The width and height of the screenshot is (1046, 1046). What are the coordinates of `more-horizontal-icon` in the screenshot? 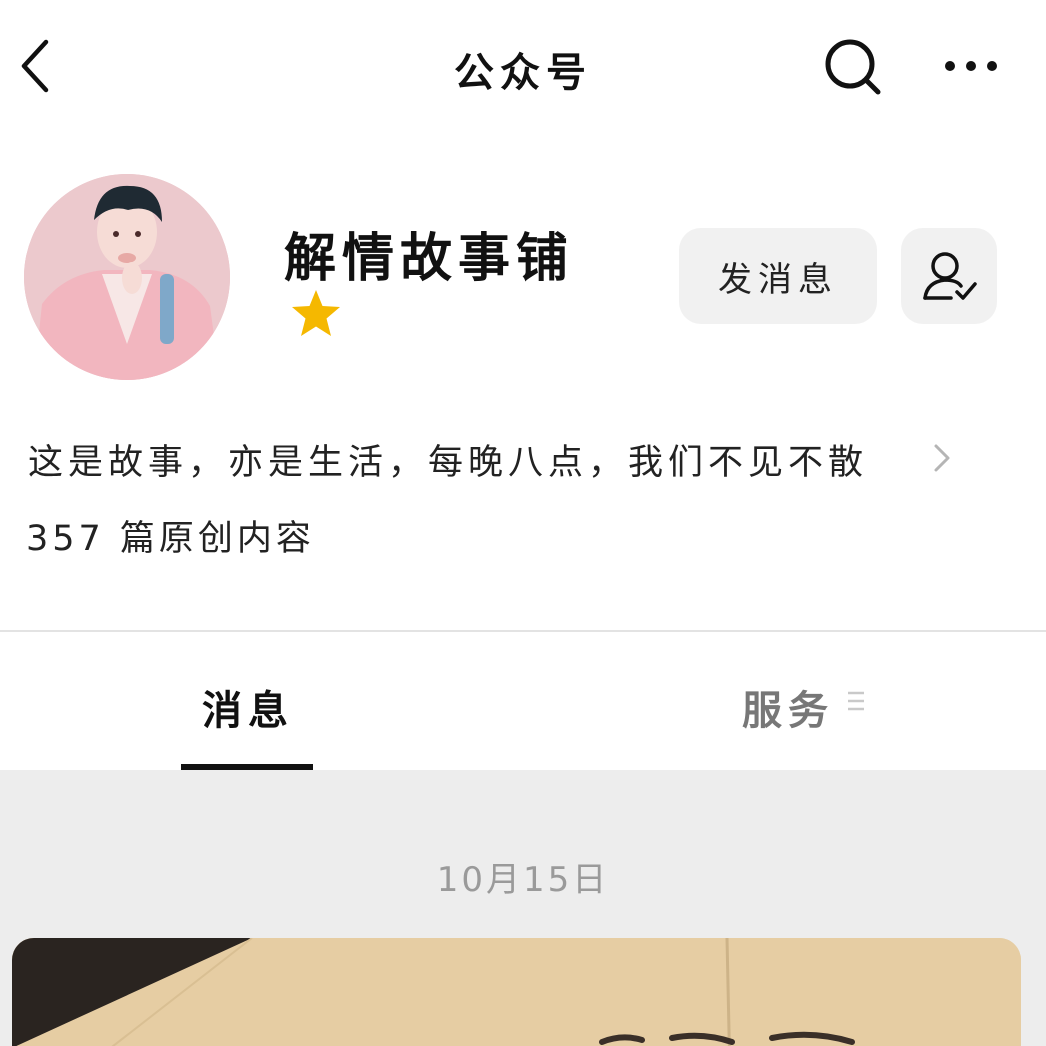 It's located at (971, 66).